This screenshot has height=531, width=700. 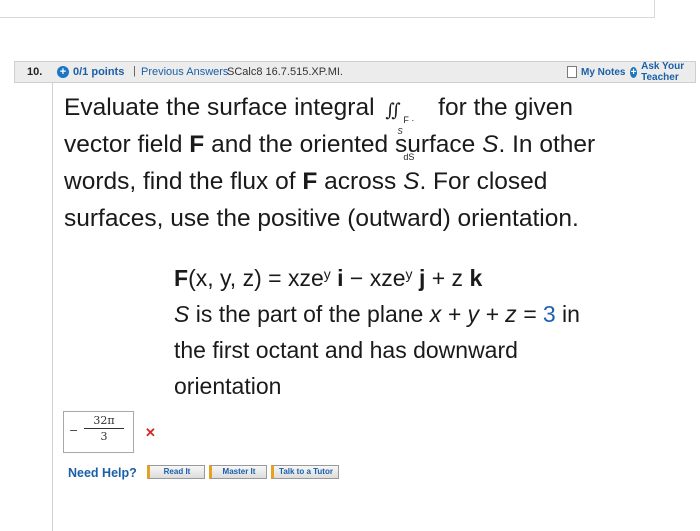 What do you see at coordinates (310, 181) in the screenshot?
I see `vector-field-symbol-2: F` at bounding box center [310, 181].